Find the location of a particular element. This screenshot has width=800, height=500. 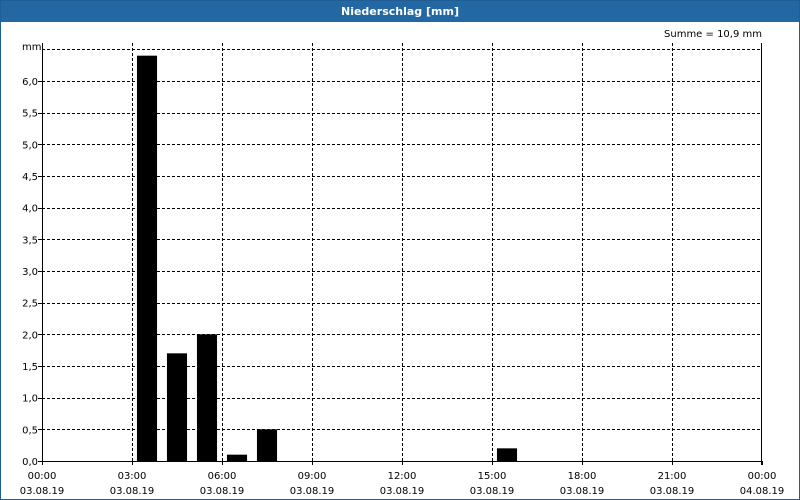

y-tick-label: 1,0 is located at coordinates (30, 399).